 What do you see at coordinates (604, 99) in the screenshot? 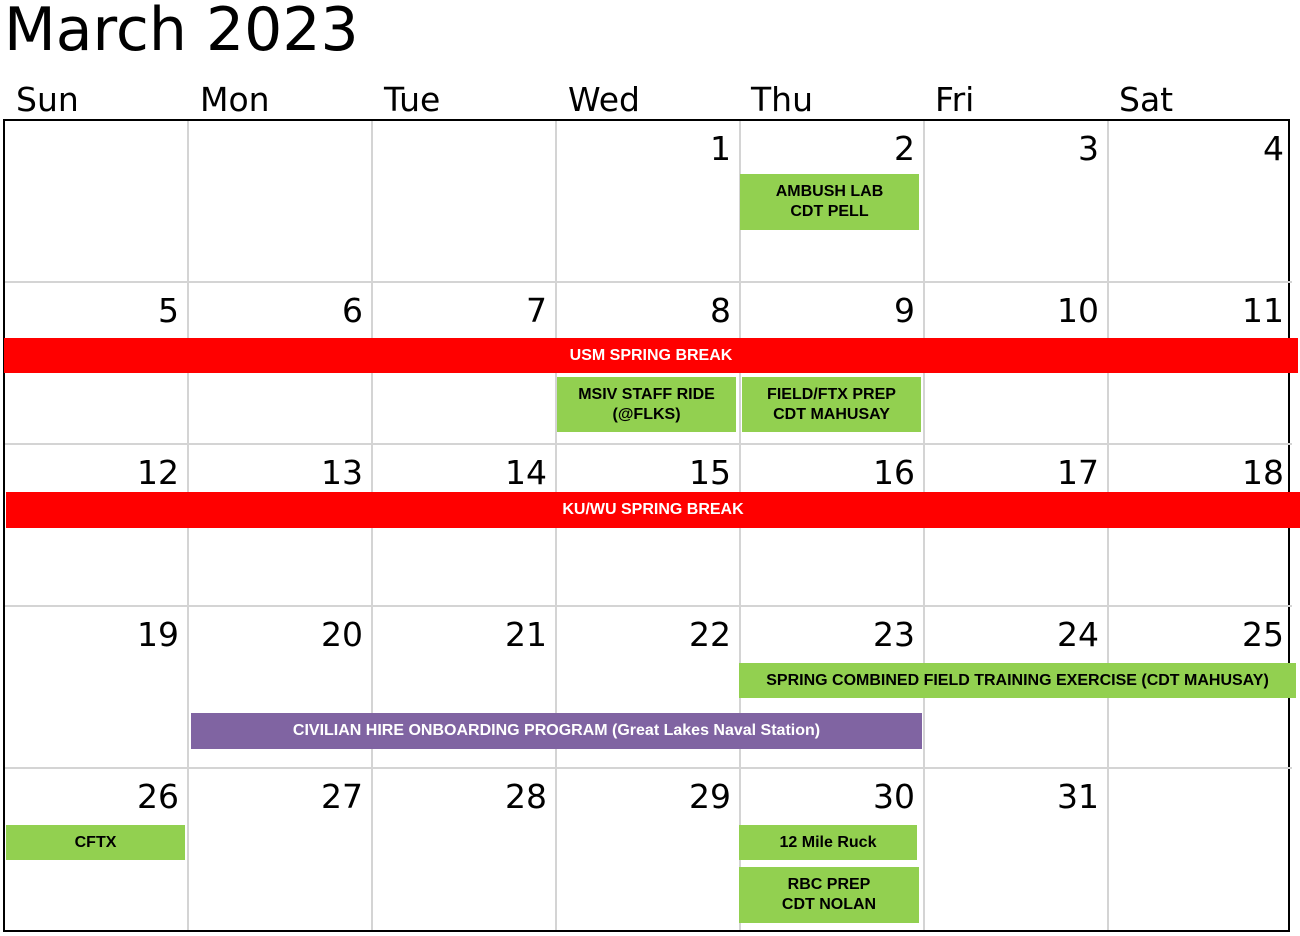
I see `weekday-wed: Wed` at bounding box center [604, 99].